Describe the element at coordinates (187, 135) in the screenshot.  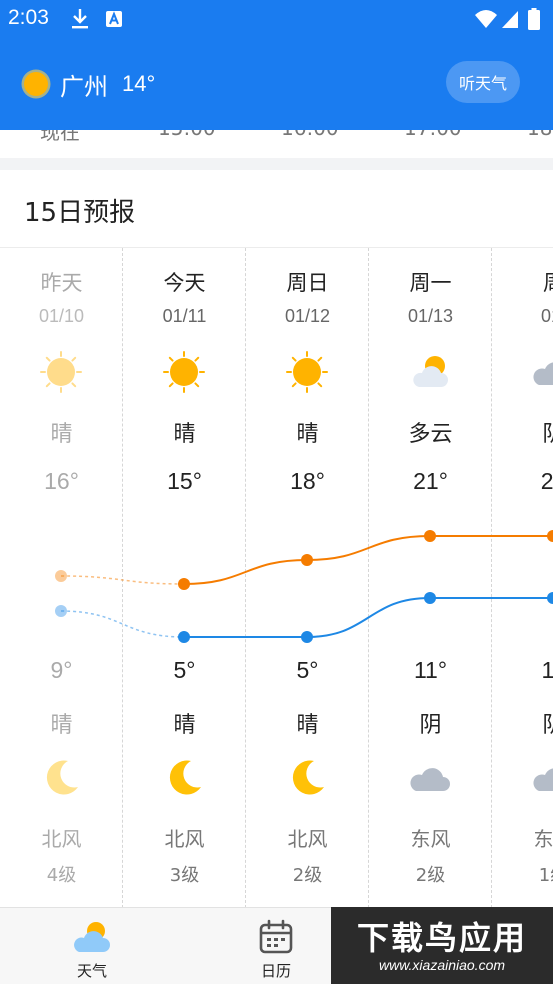
I see `hourly-label: 15:00` at that location.